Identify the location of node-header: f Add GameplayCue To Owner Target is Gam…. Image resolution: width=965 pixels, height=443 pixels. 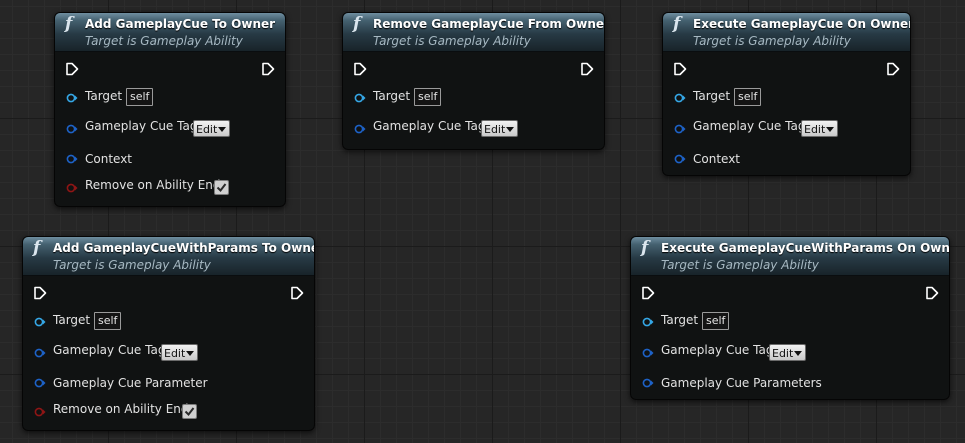
(170, 32).